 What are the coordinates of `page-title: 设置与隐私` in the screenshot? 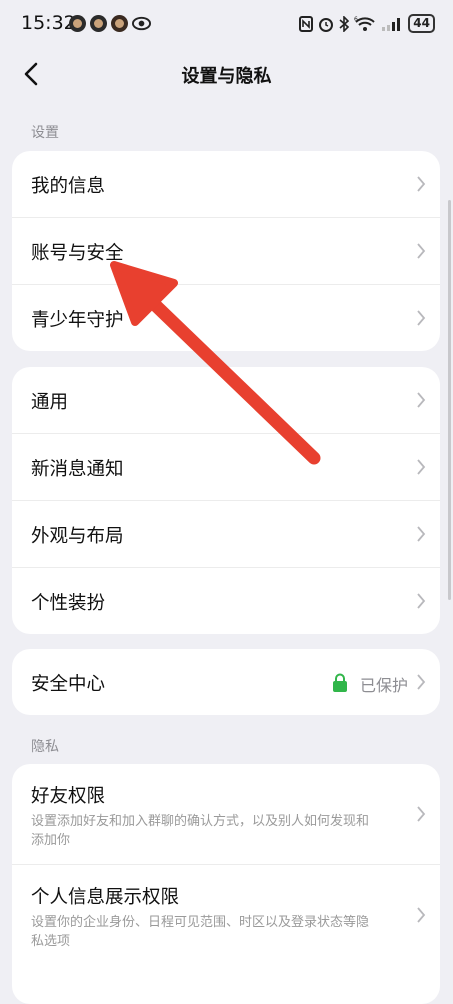 It's located at (226, 76).